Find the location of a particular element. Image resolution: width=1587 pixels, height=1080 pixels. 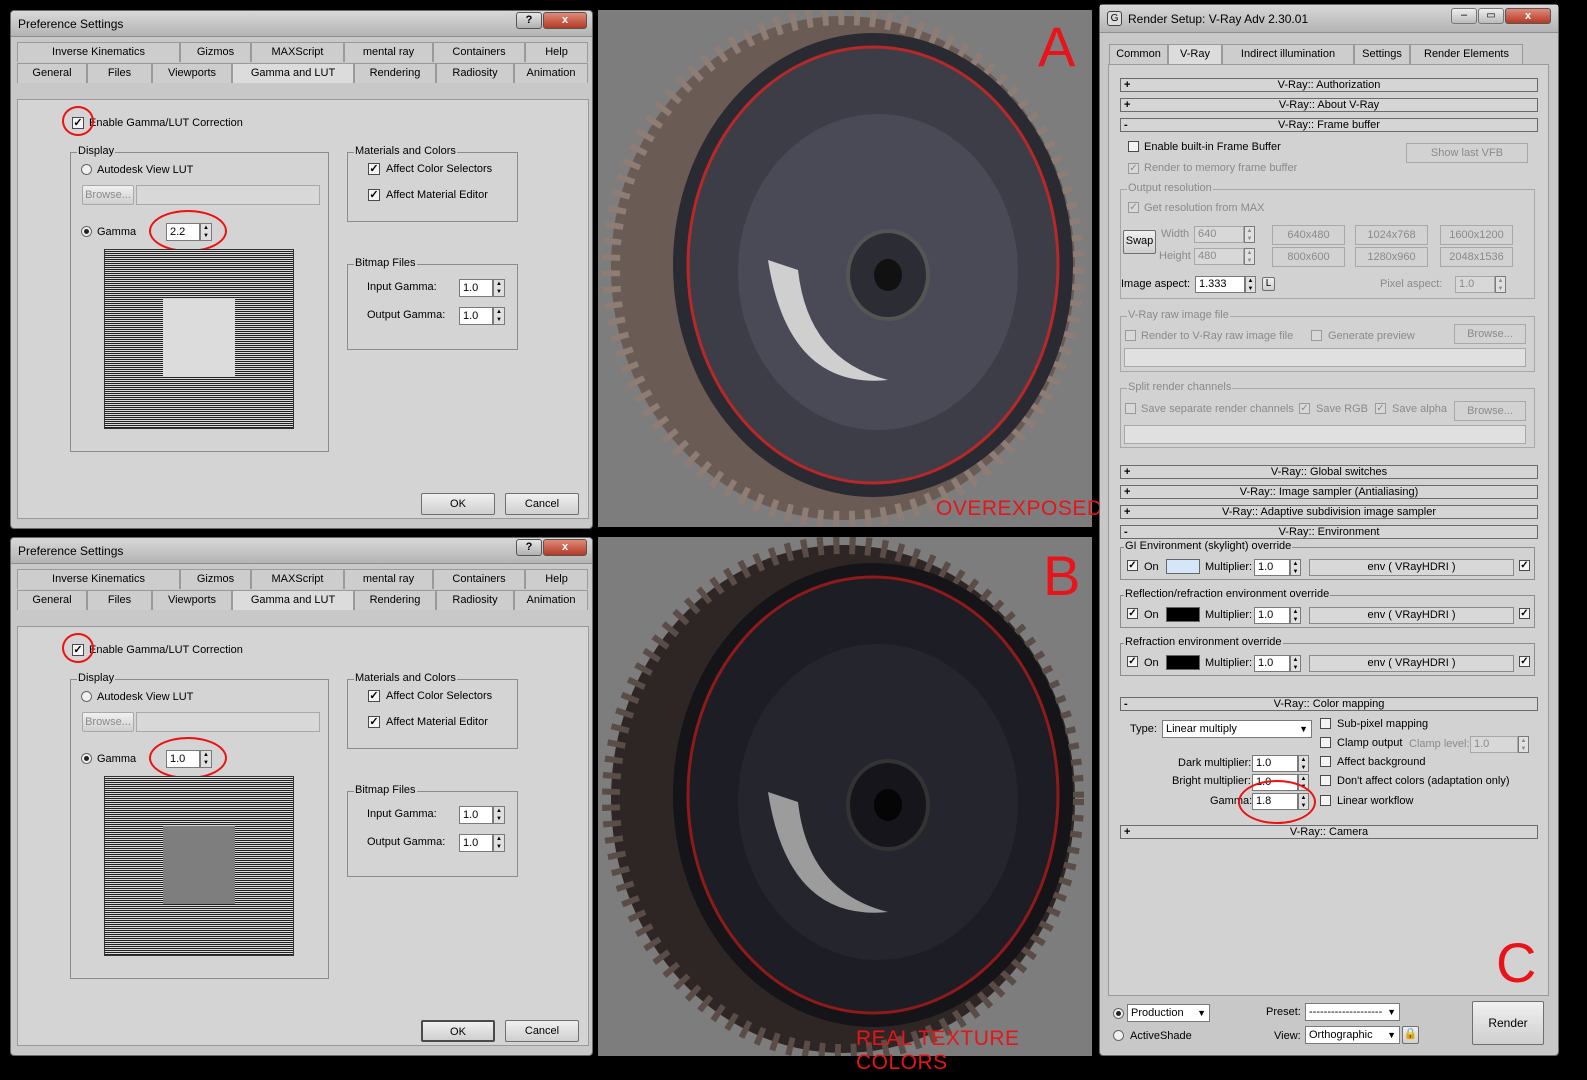

preset-1280x960: 1280x960 is located at coordinates (1391, 257).